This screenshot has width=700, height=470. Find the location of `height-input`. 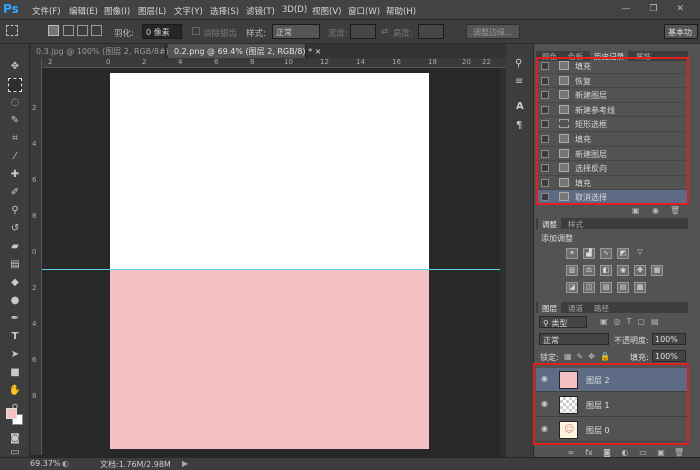

height-input is located at coordinates (431, 31).